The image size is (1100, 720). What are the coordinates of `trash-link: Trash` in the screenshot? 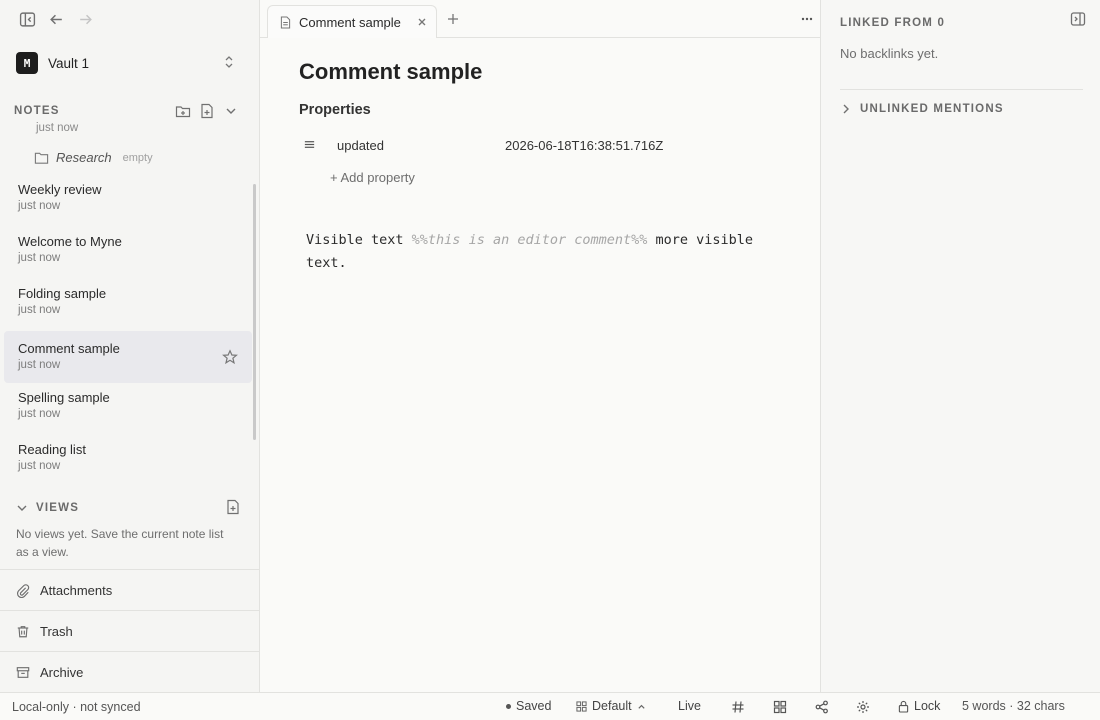 It's located at (129, 630).